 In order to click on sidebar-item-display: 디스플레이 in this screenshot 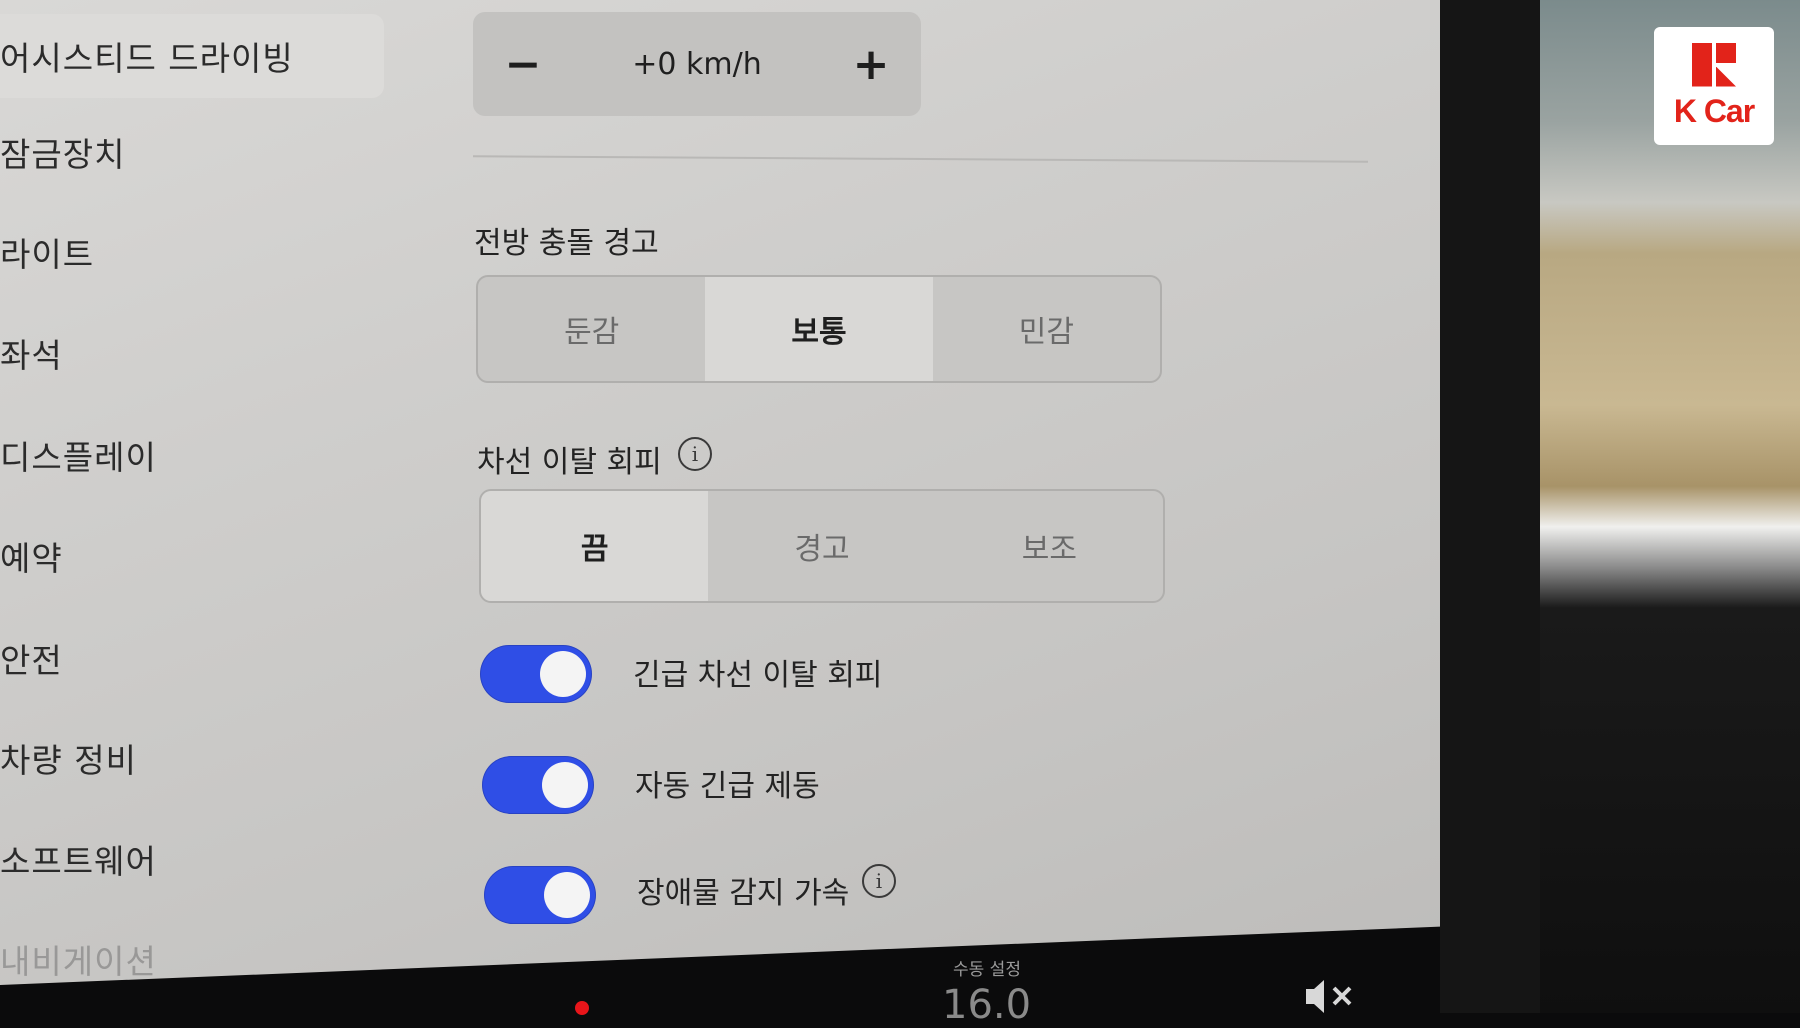, I will do `click(78, 455)`.